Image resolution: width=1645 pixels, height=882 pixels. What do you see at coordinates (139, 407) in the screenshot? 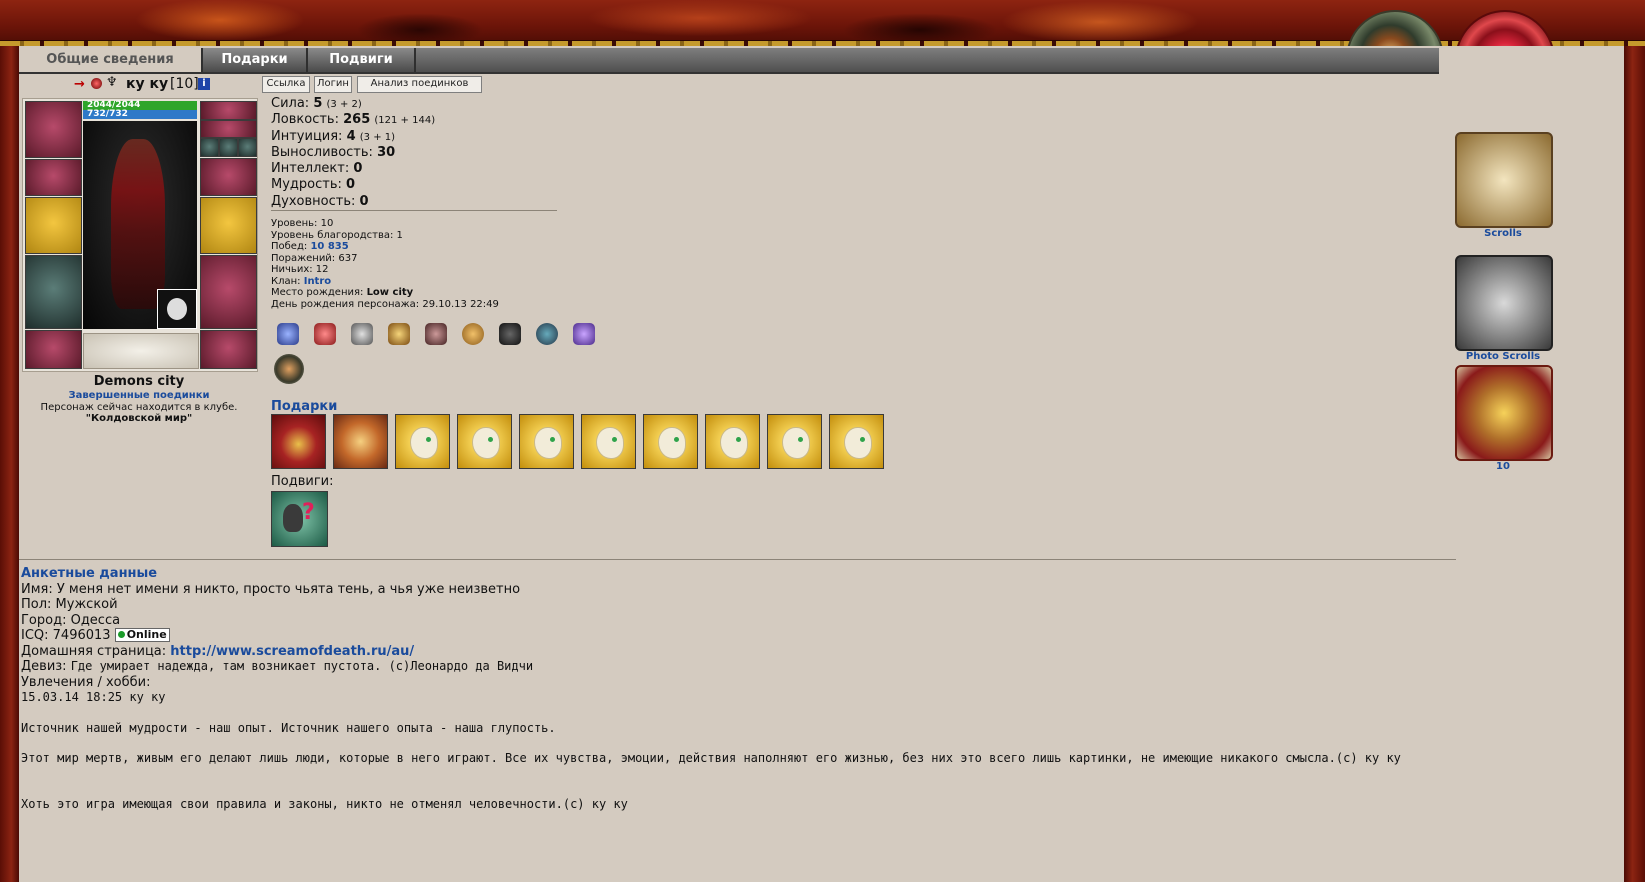
I see `location-line: Персонаж сейчас находится в клубе.` at bounding box center [139, 407].